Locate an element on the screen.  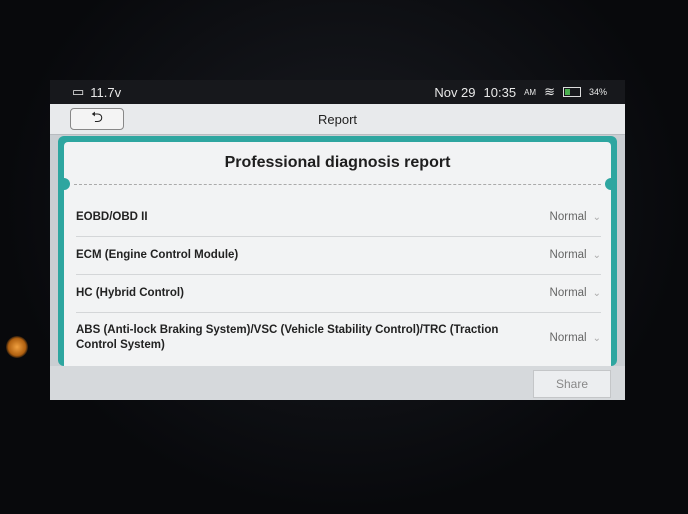
footer-bar: Share is located at coordinates (337, 383).